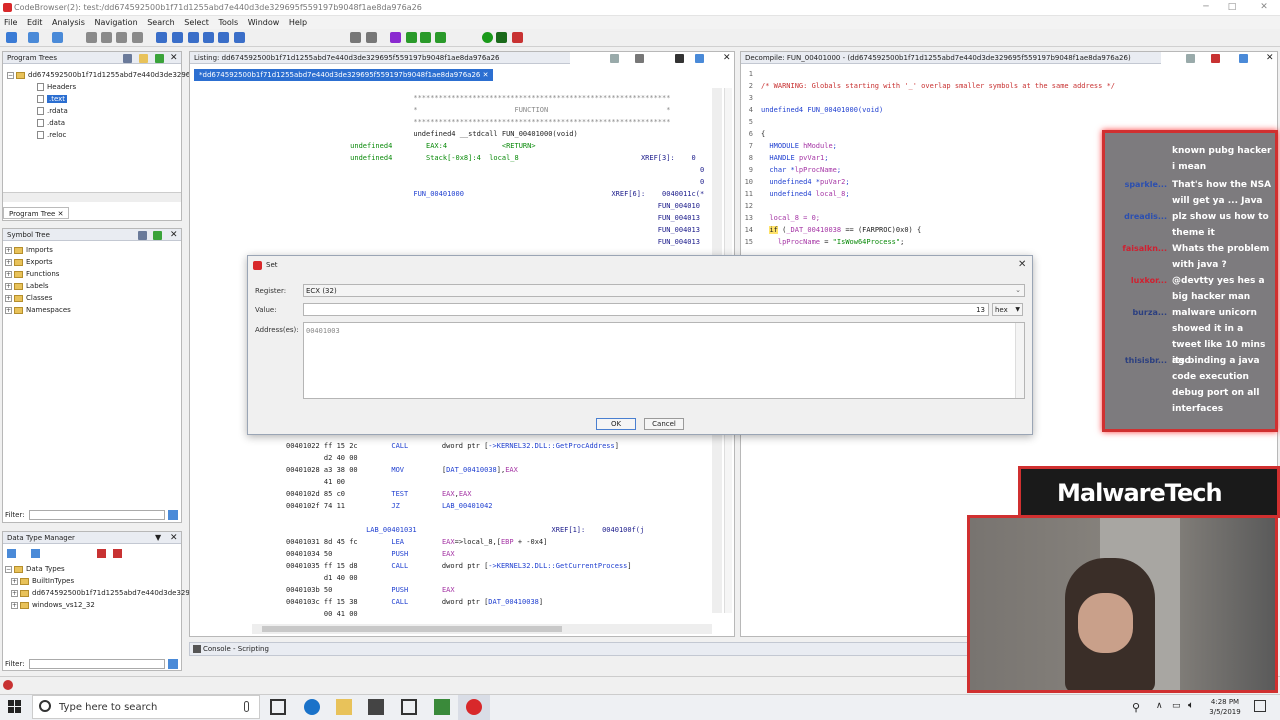 This screenshot has width=1280, height=720. Describe the element at coordinates (117, 553) in the screenshot. I see `dtm-tool-icon` at that location.